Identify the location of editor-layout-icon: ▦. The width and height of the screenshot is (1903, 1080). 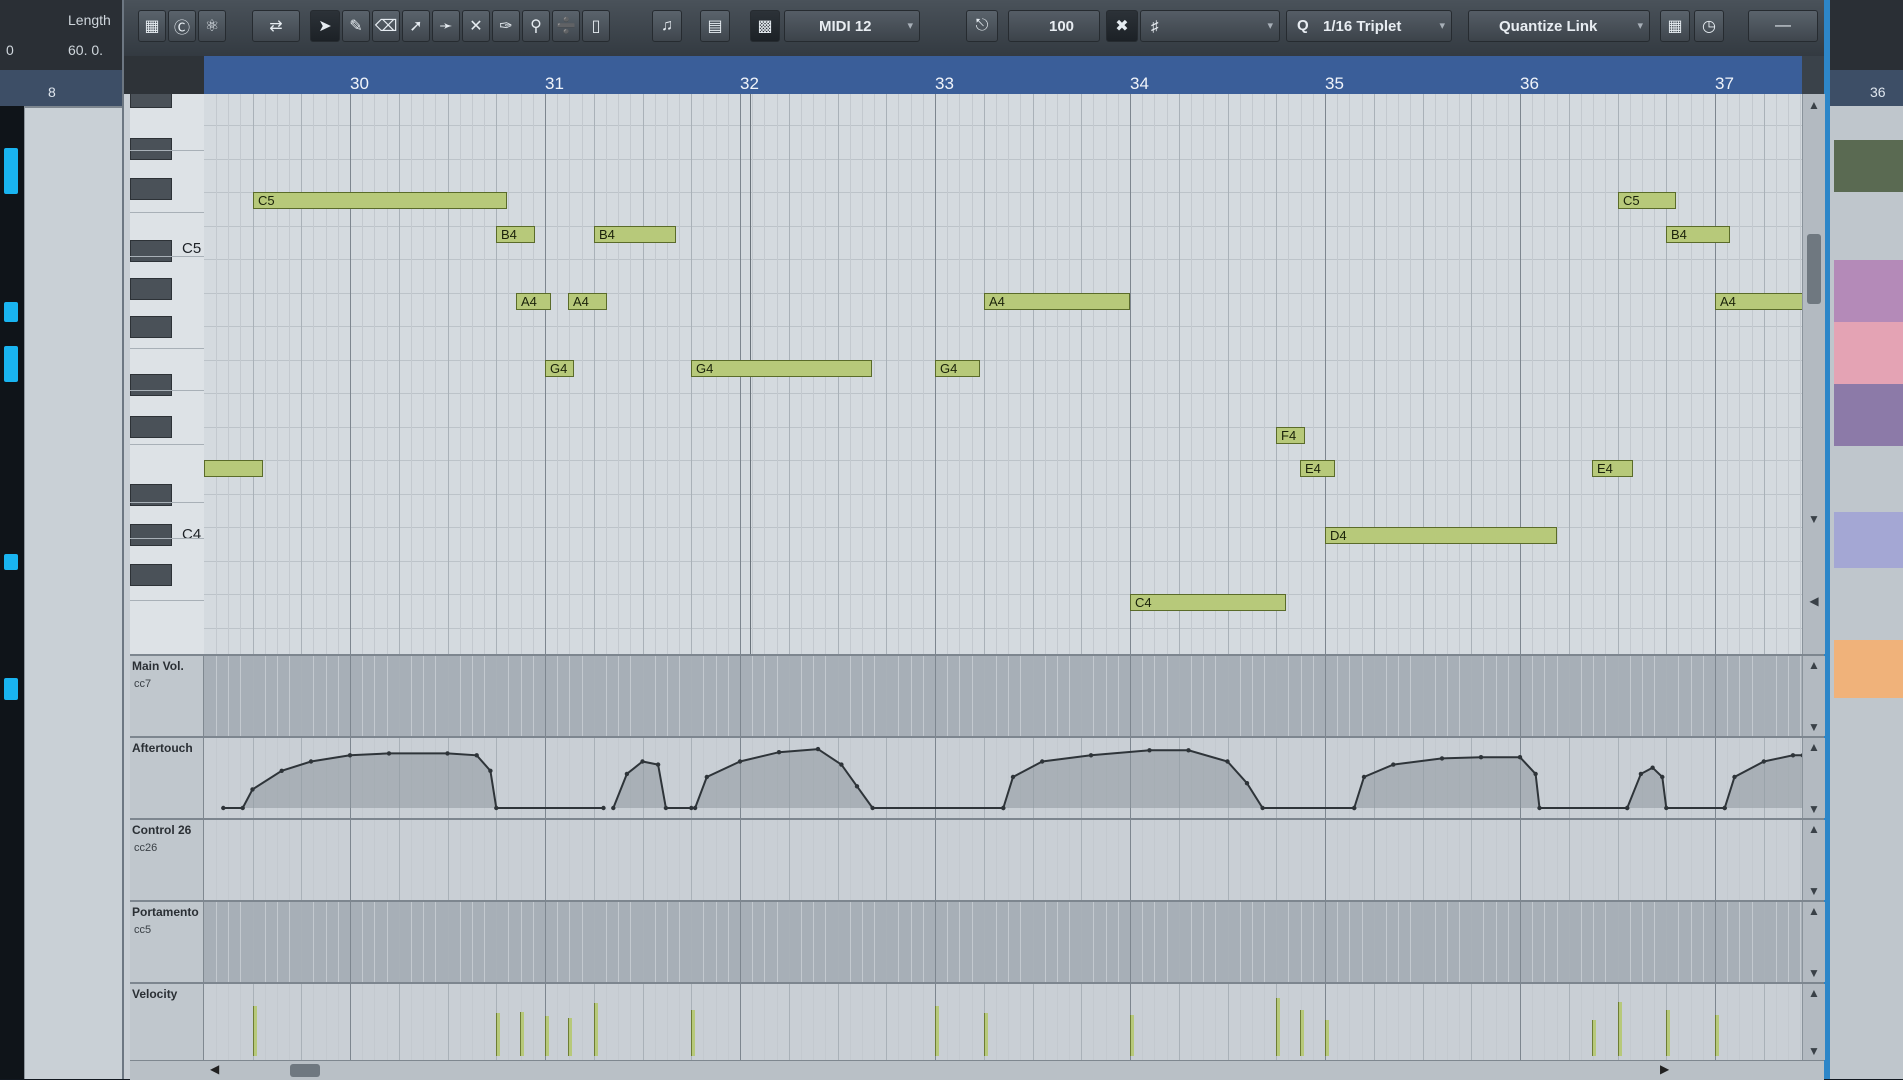
(152, 26).